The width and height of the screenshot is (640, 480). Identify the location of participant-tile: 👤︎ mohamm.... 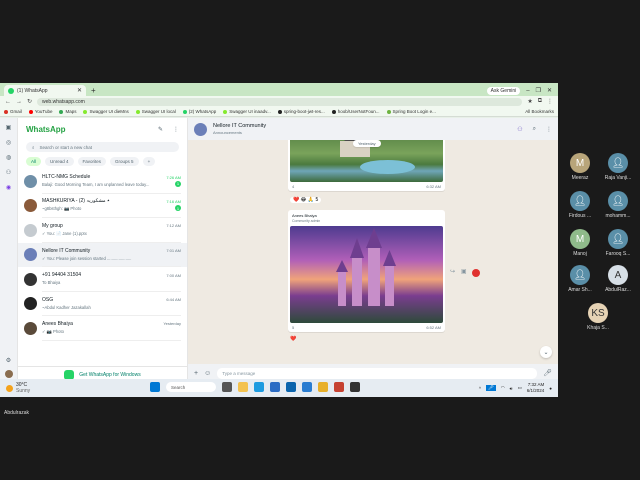
(618, 205).